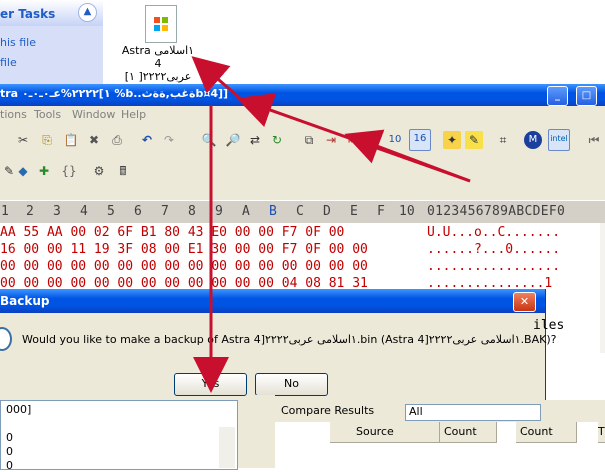 This screenshot has height=472, width=605. Describe the element at coordinates (44, 171) in the screenshot. I see `plus-icon: ✚` at that location.